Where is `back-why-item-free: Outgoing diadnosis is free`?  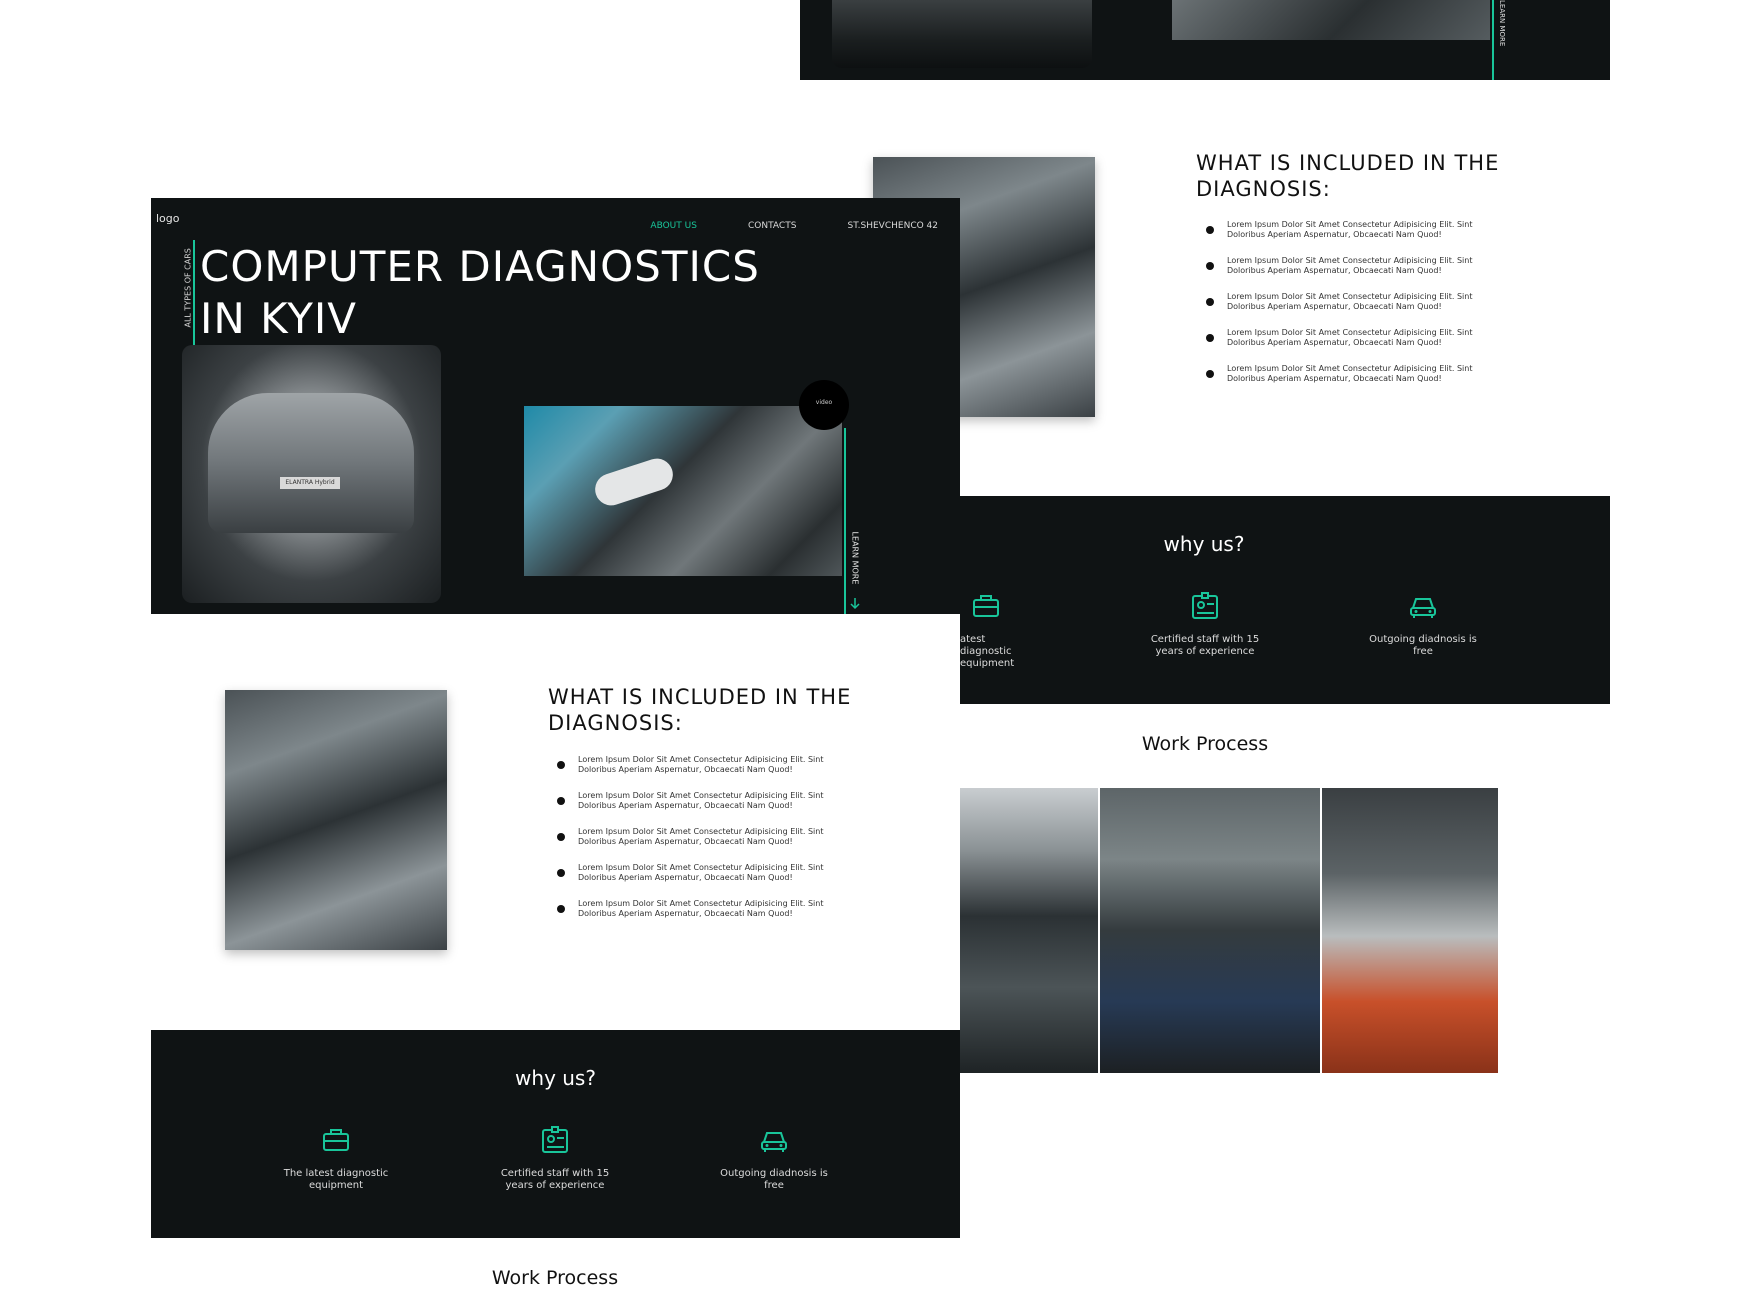
back-why-item-free: Outgoing diadnosis is free is located at coordinates (1423, 624).